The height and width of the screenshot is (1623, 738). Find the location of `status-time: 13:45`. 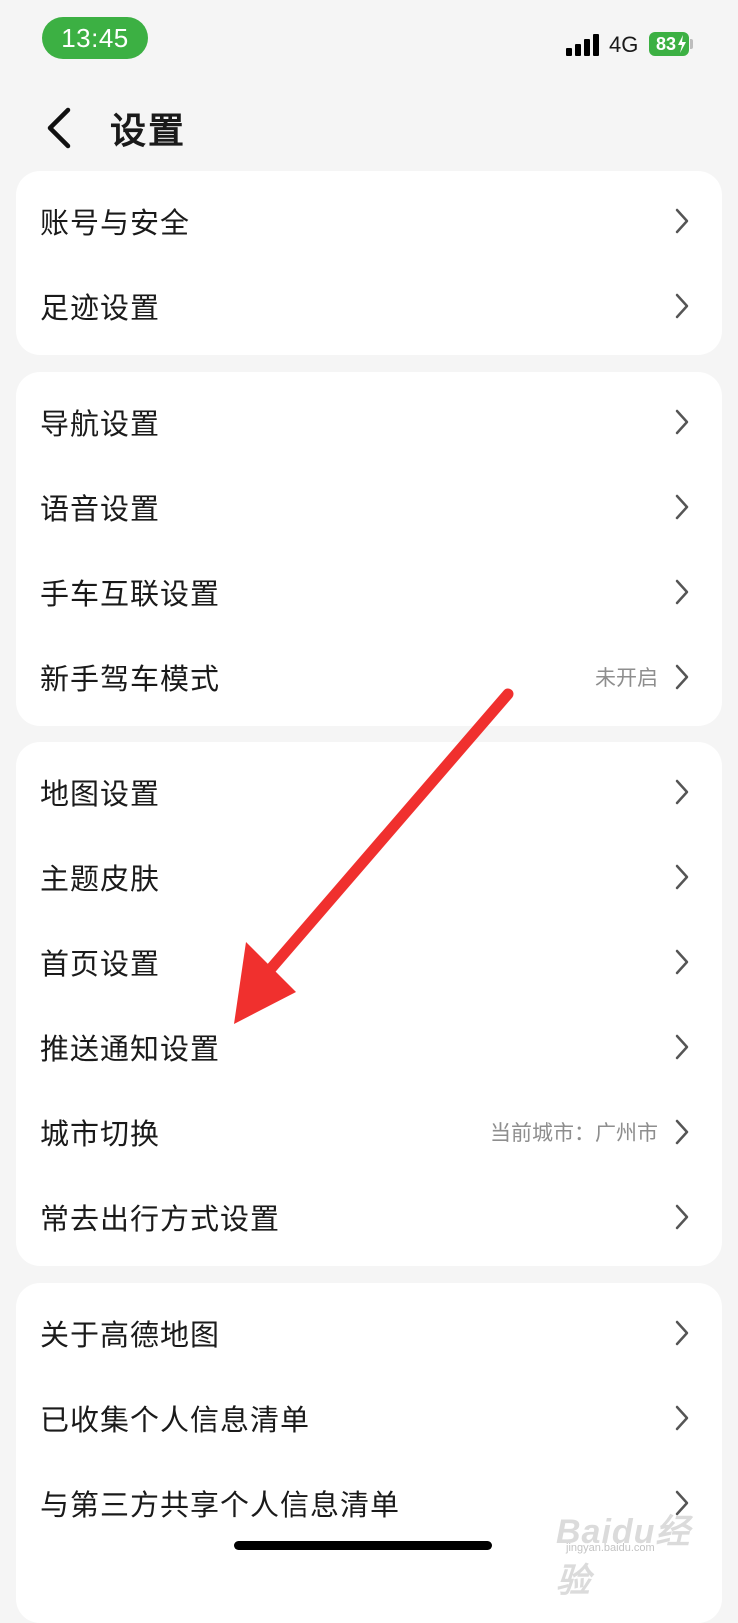

status-time: 13:45 is located at coordinates (95, 38).